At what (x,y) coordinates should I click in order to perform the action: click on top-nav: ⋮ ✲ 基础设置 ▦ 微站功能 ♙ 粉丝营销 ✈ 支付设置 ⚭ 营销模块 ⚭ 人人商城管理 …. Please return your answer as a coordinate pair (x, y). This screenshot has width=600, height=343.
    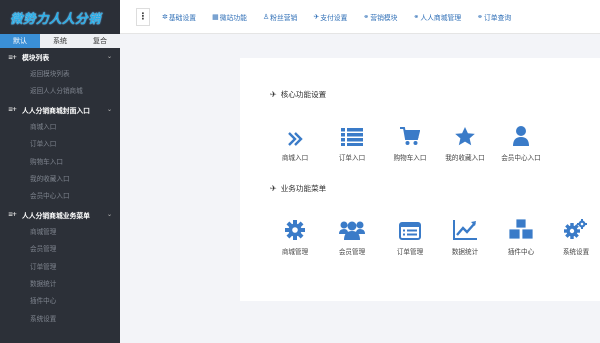
    Looking at the image, I should click on (360, 17).